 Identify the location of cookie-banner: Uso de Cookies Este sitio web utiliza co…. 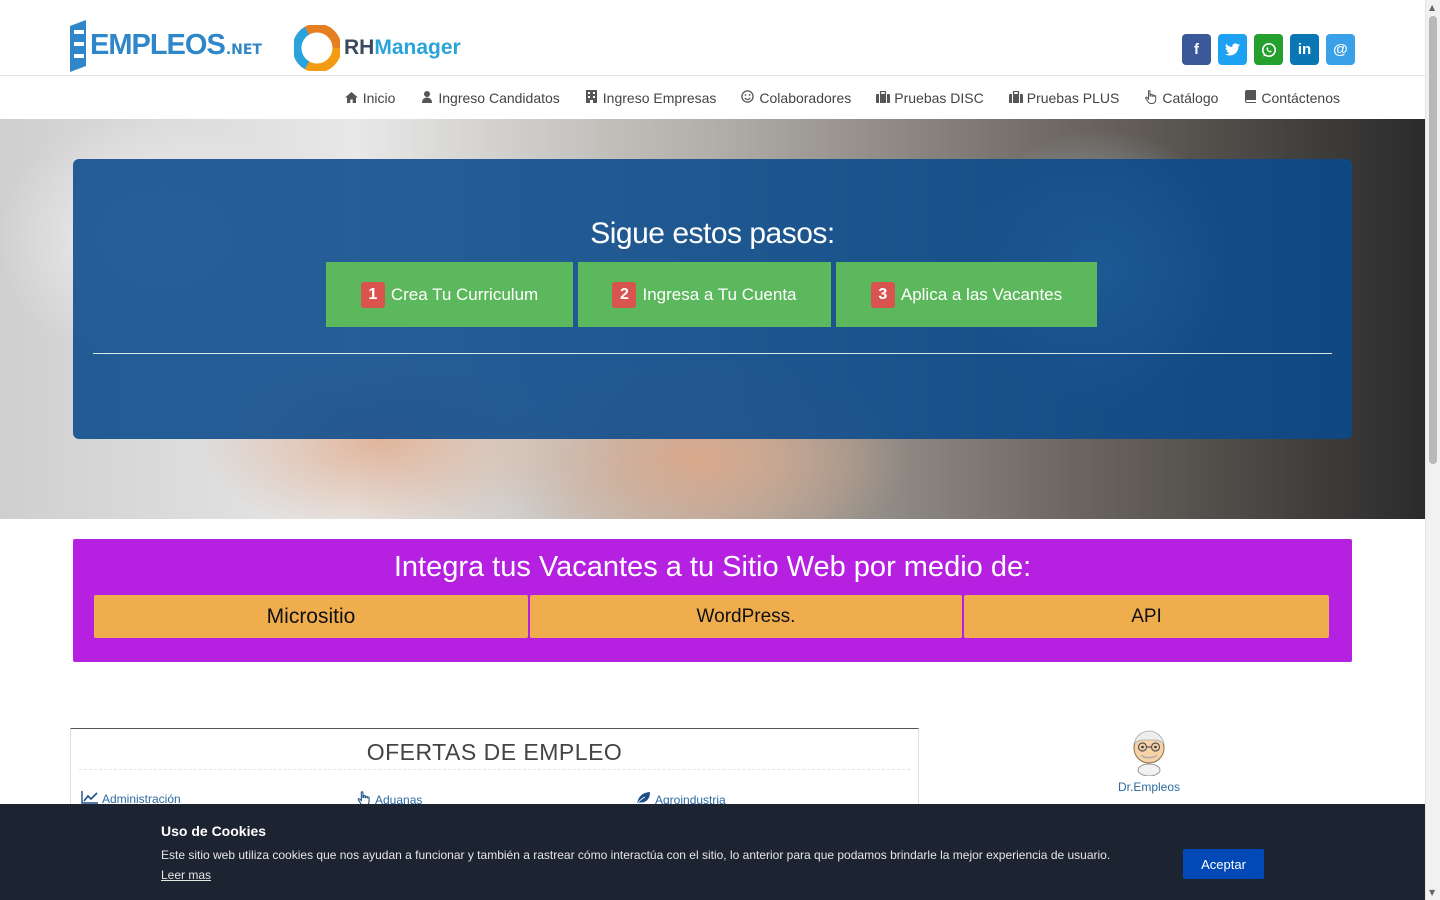
(712, 852).